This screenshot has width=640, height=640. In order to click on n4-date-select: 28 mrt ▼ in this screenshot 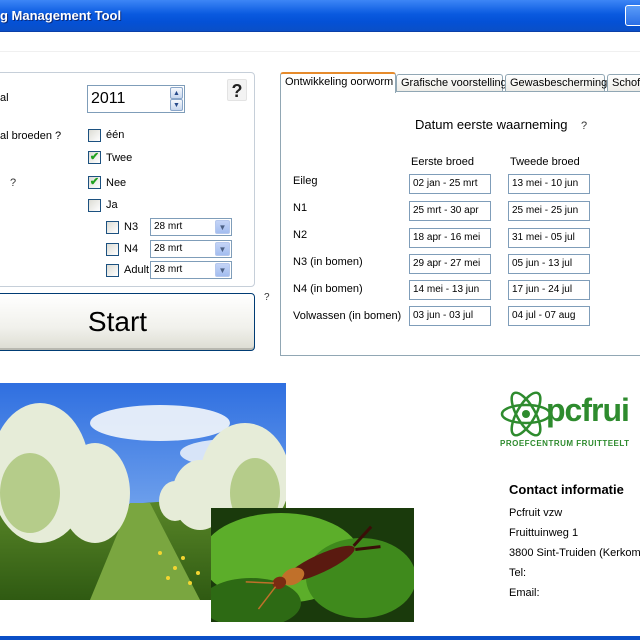, I will do `click(191, 249)`.